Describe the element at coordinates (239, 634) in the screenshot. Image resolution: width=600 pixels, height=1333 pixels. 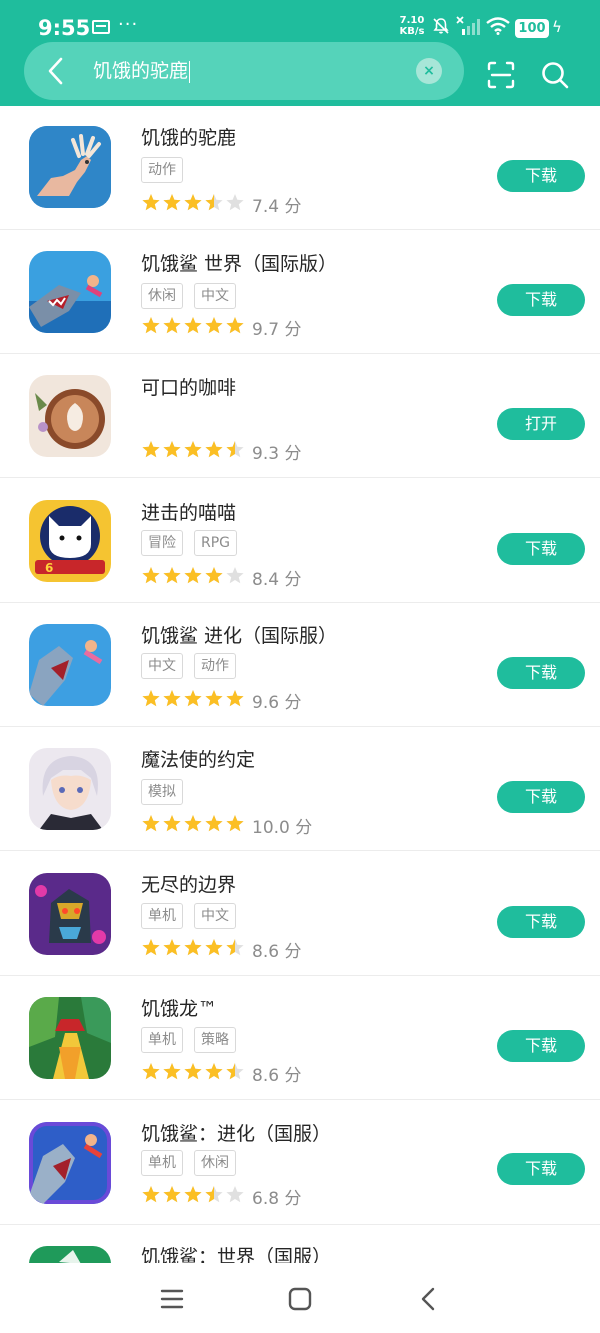
I see `app-name: 饥饿鲨 进化（国际服）` at that location.